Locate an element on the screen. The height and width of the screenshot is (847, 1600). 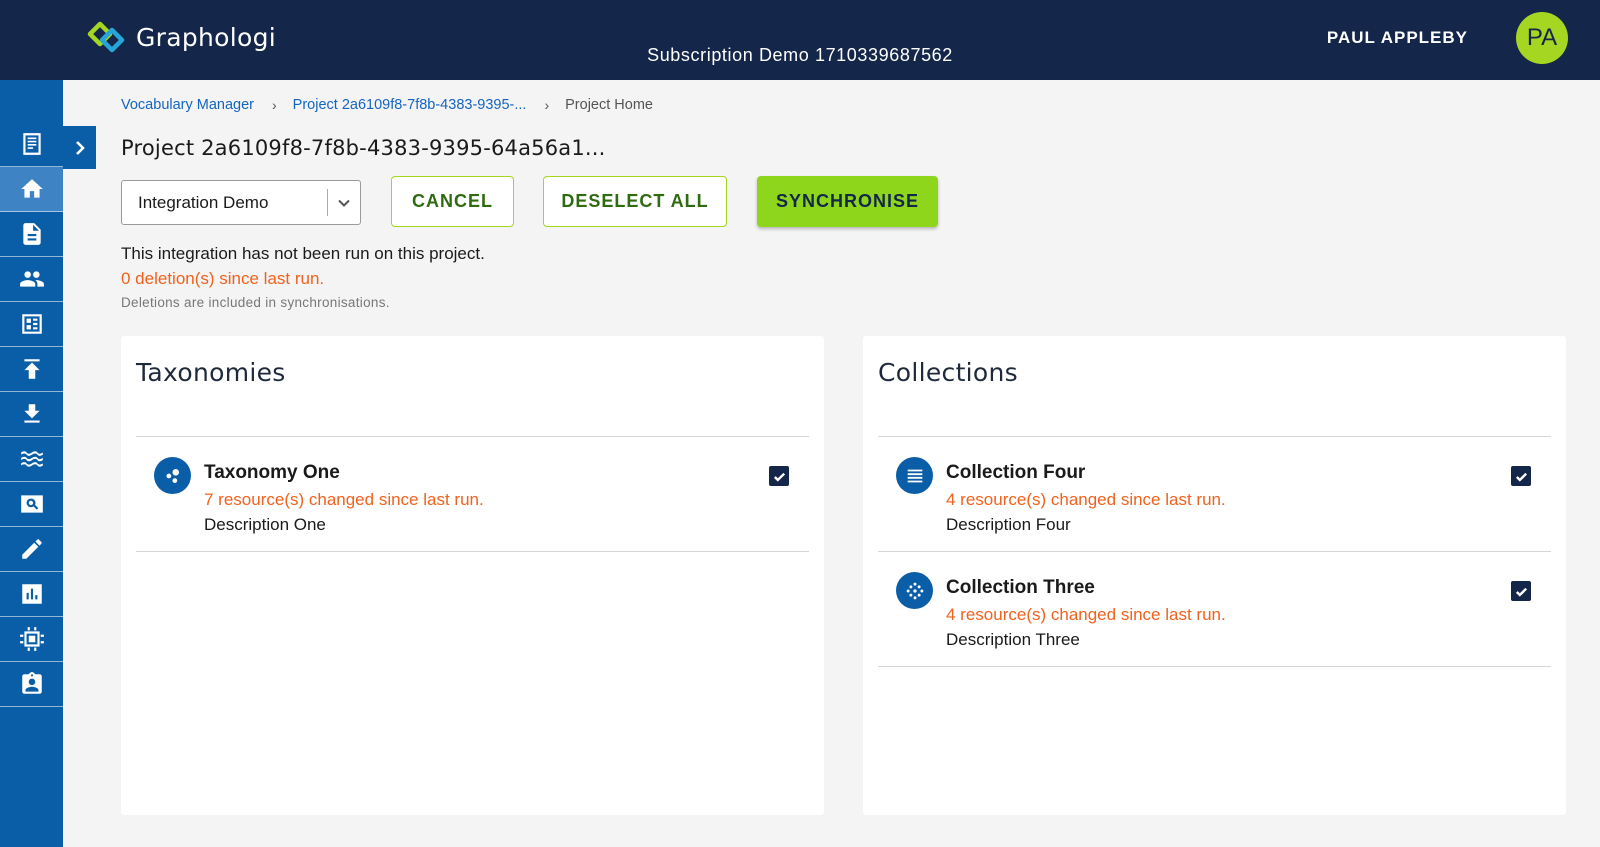
pencil-icon is located at coordinates (31, 549).